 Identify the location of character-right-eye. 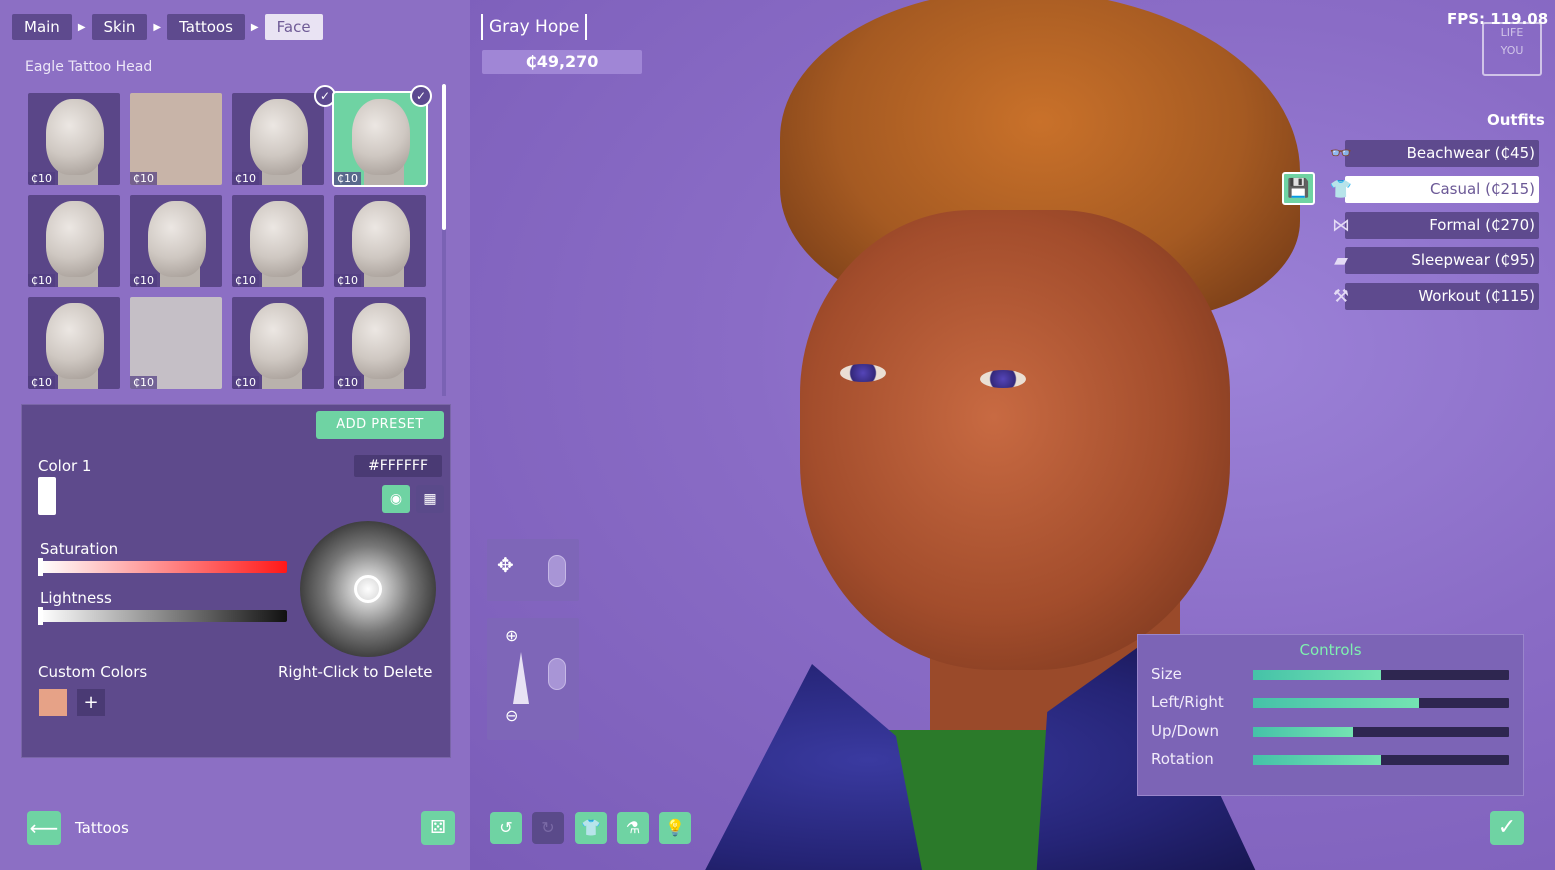
(1003, 379).